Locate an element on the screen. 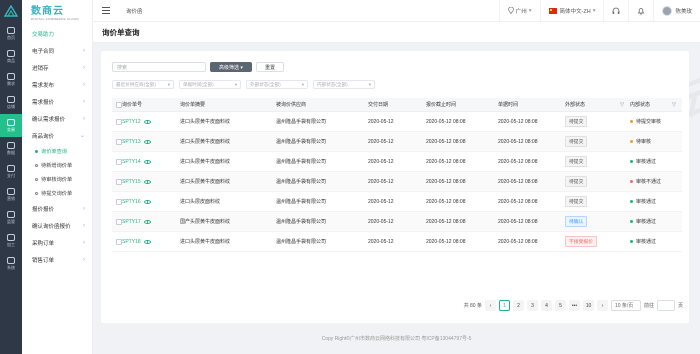 The width and height of the screenshot is (700, 354). language-label: 简体中文-ZH is located at coordinates (575, 11).